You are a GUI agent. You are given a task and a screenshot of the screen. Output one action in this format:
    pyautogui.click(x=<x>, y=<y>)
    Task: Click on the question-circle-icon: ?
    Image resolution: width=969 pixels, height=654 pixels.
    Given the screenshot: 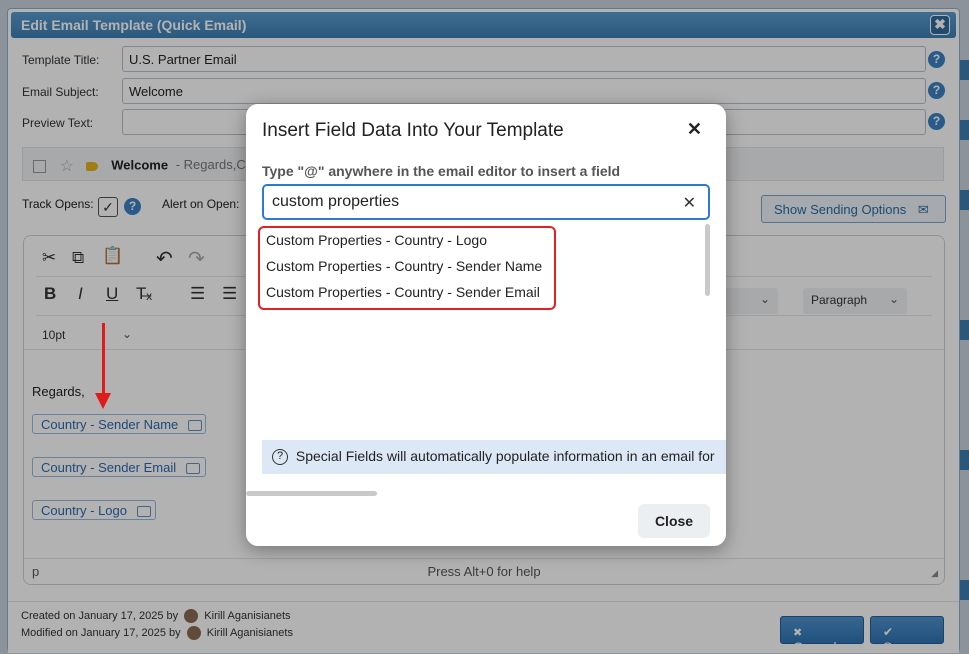 What is the action you would take?
    pyautogui.click(x=280, y=457)
    